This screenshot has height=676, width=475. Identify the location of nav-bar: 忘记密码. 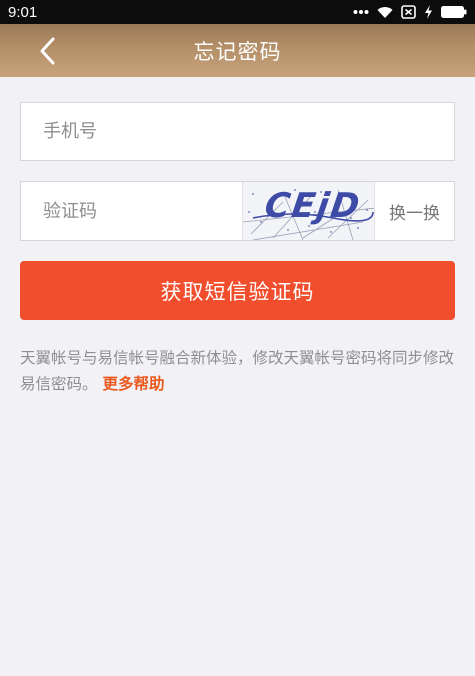
(237, 50).